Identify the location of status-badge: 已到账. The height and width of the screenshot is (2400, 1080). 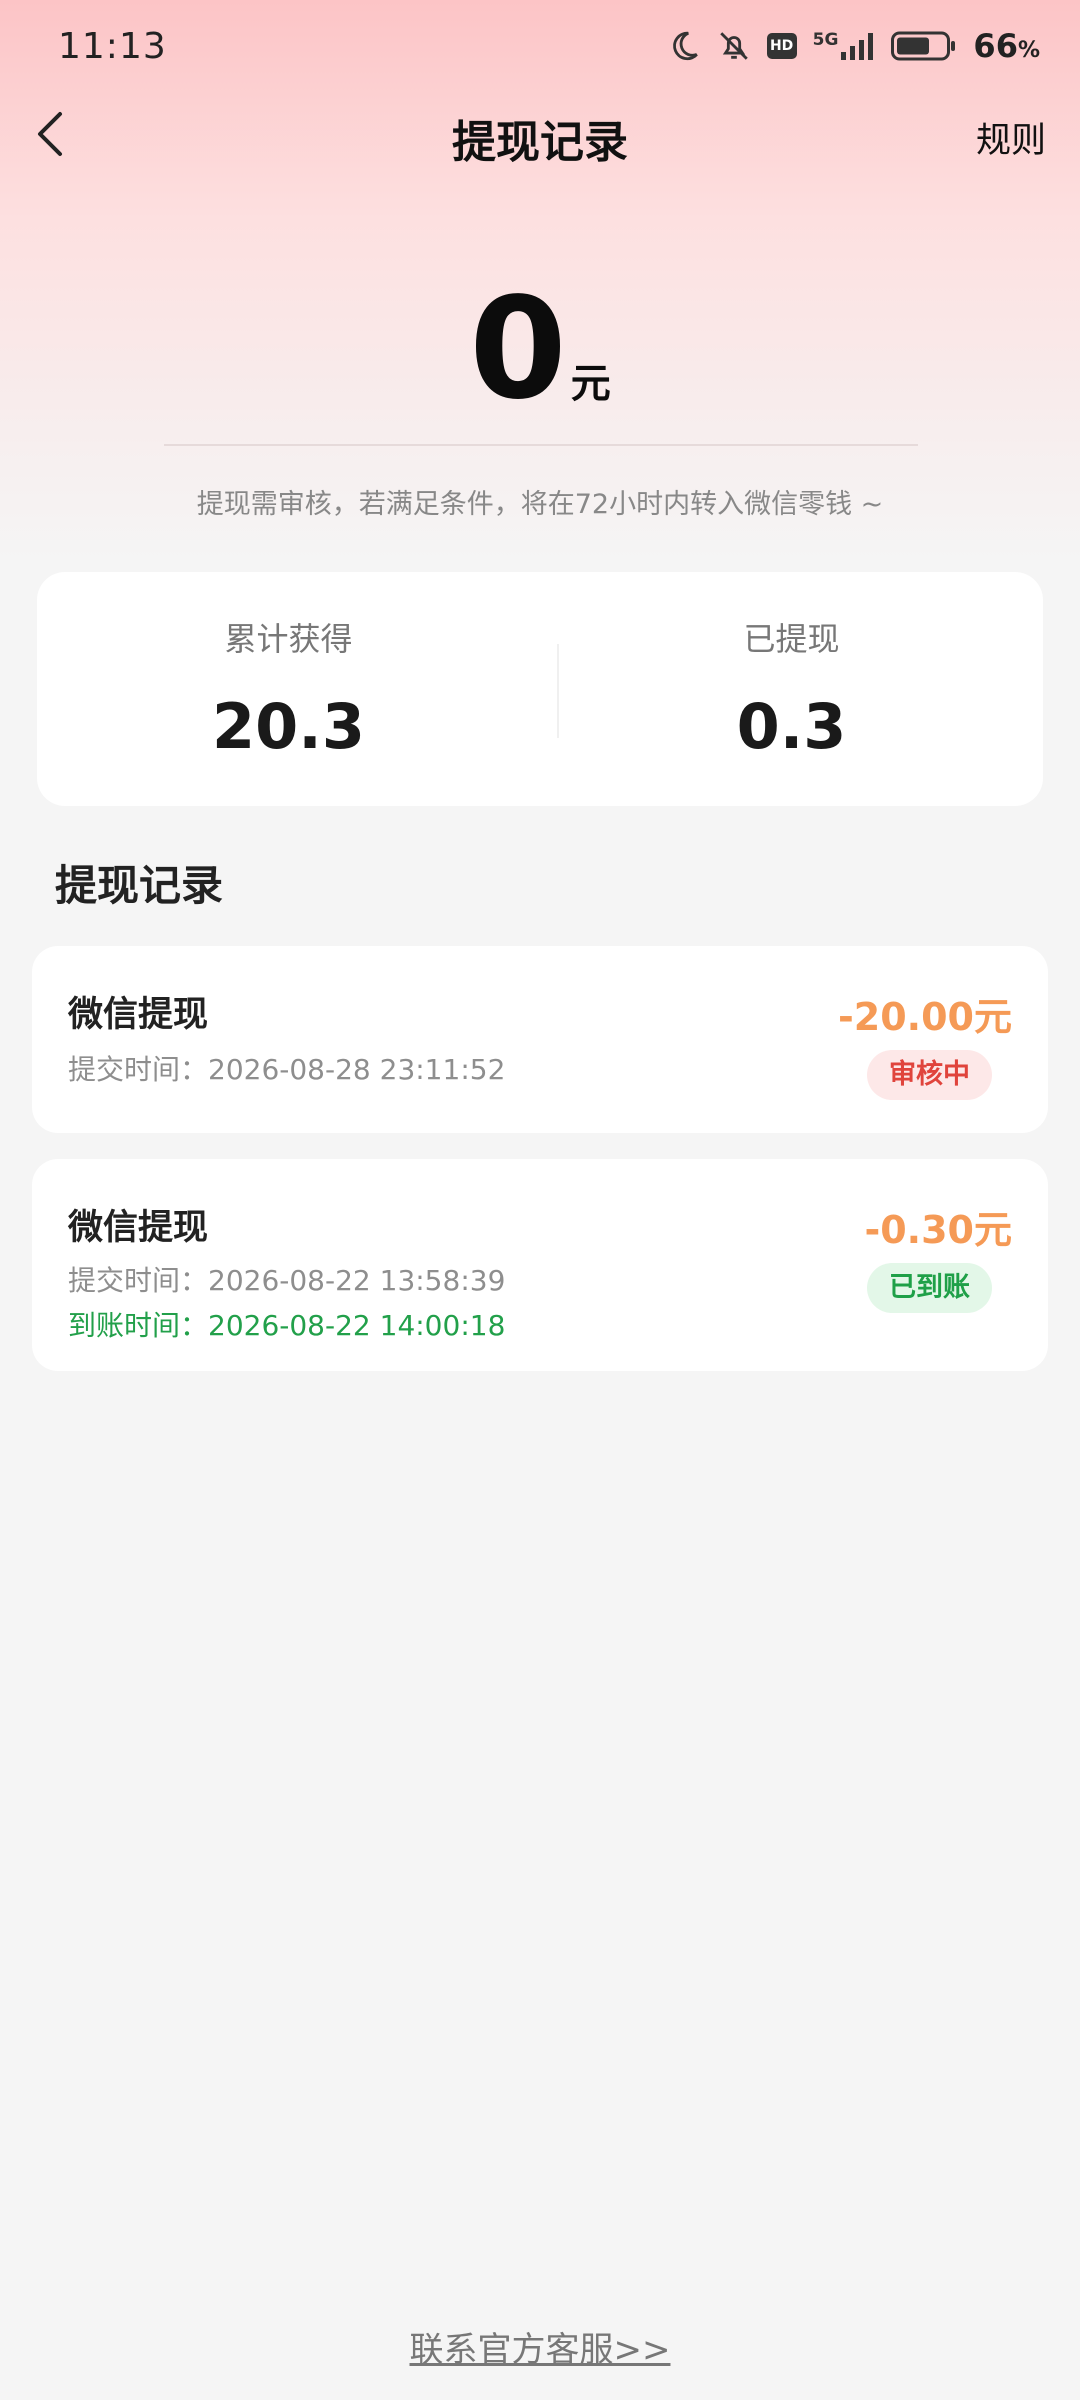
(929, 1288).